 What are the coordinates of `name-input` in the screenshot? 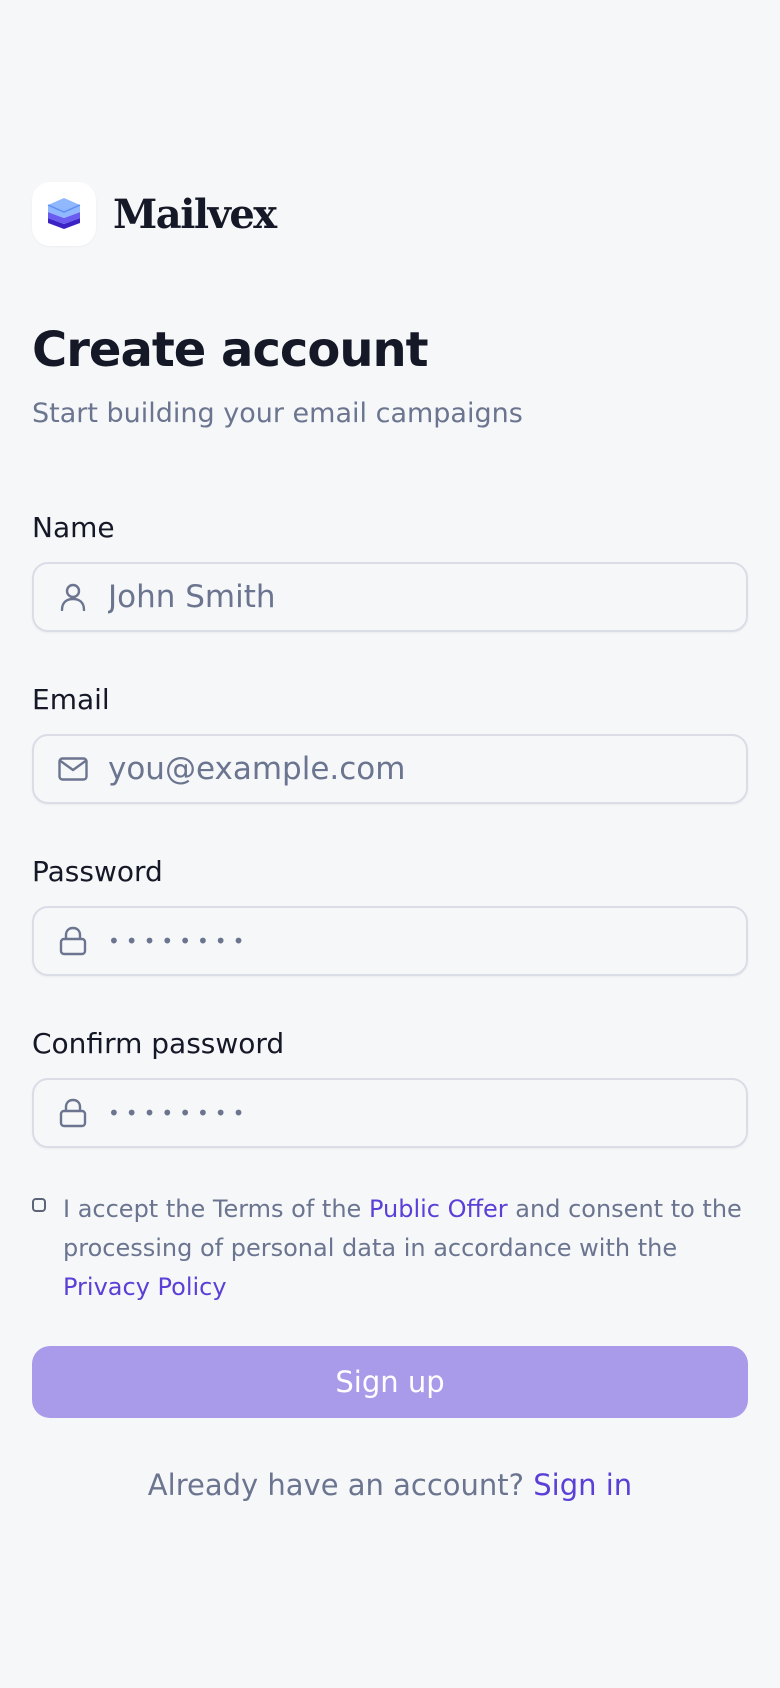 It's located at (408, 597).